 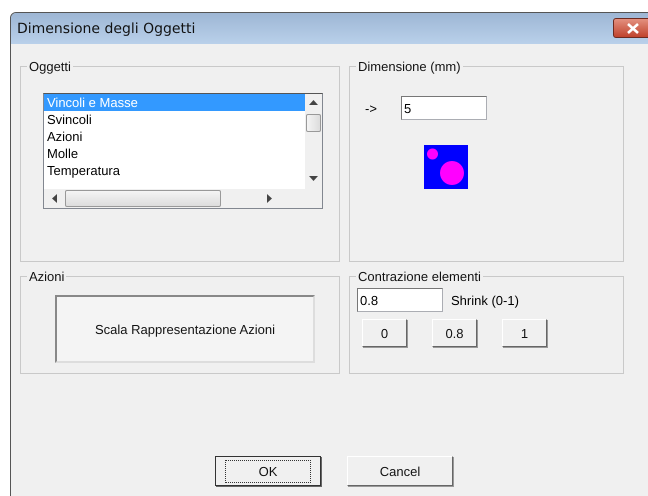 I want to click on symbol-preview-drawing, so click(x=446, y=167).